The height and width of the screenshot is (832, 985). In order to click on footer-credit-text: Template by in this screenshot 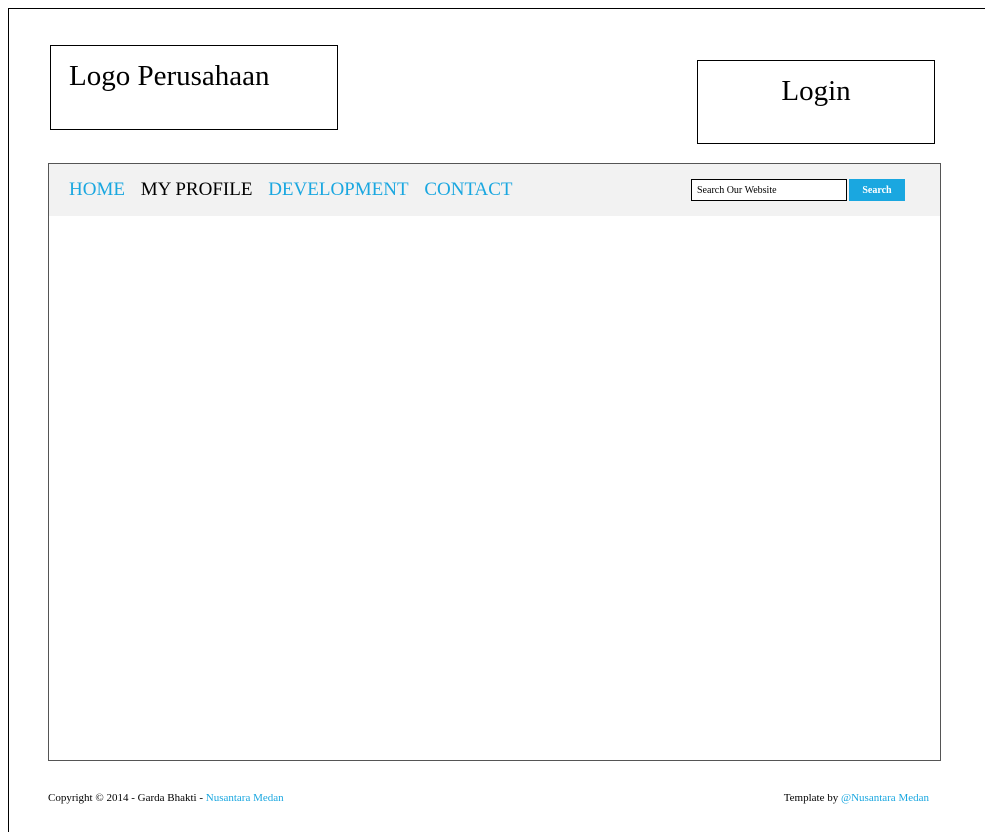, I will do `click(812, 798)`.